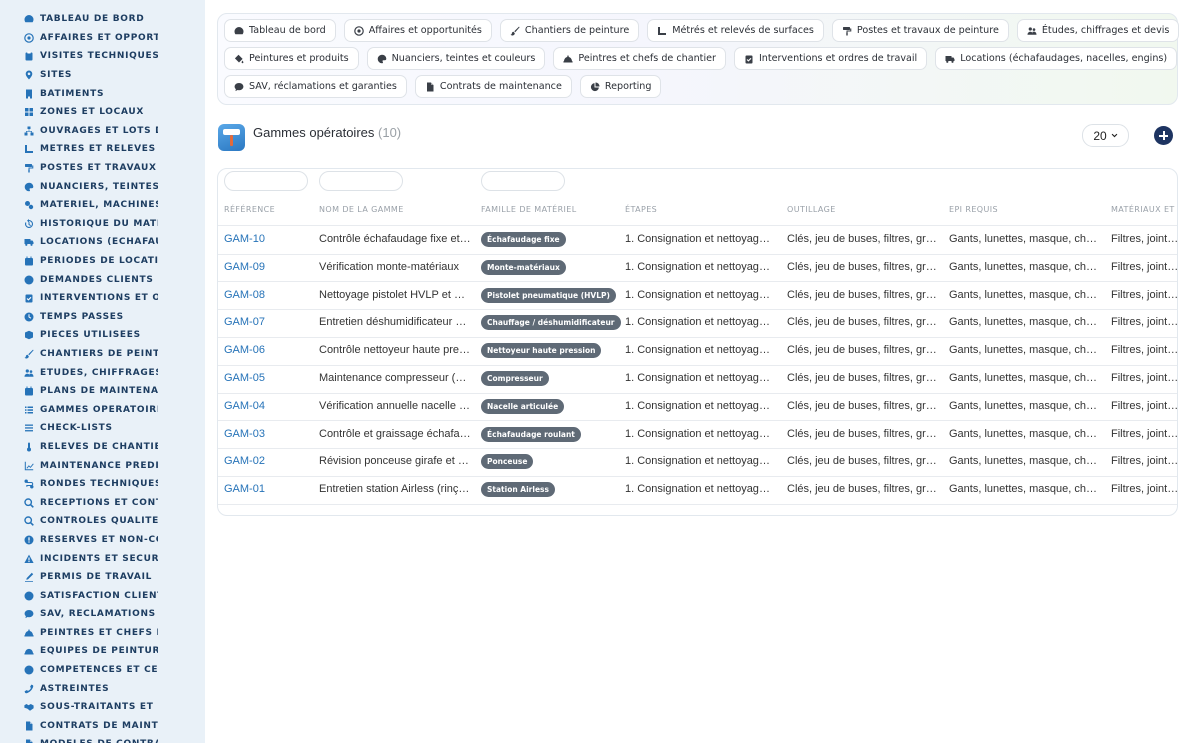 The width and height of the screenshot is (1200, 743). I want to click on module-tab: Métrés et relevés de surfaces, so click(735, 30).